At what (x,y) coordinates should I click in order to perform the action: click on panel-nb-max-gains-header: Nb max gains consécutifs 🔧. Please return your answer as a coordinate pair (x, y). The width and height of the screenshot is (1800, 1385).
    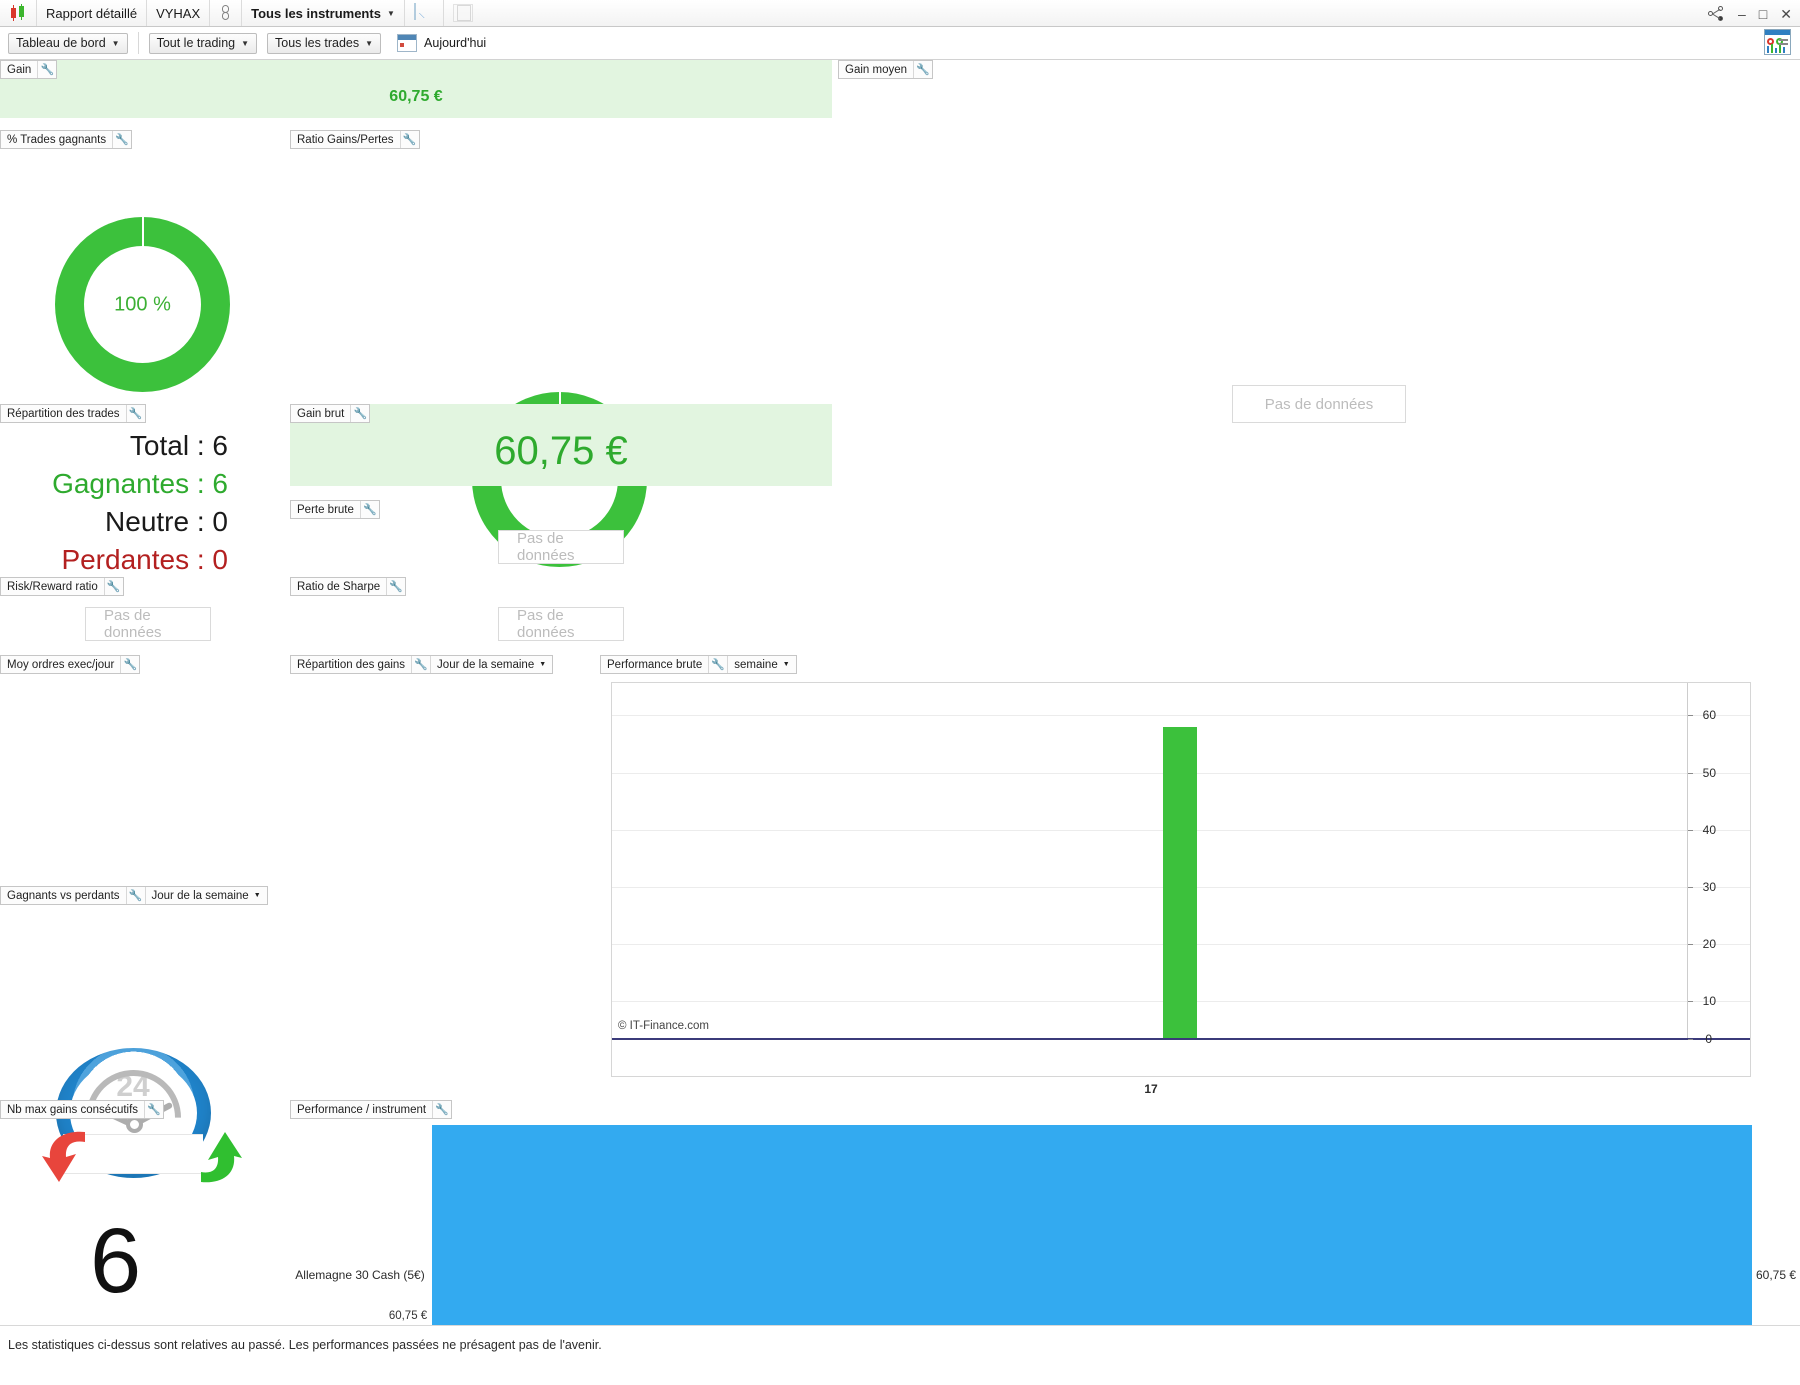
    Looking at the image, I should click on (82, 1109).